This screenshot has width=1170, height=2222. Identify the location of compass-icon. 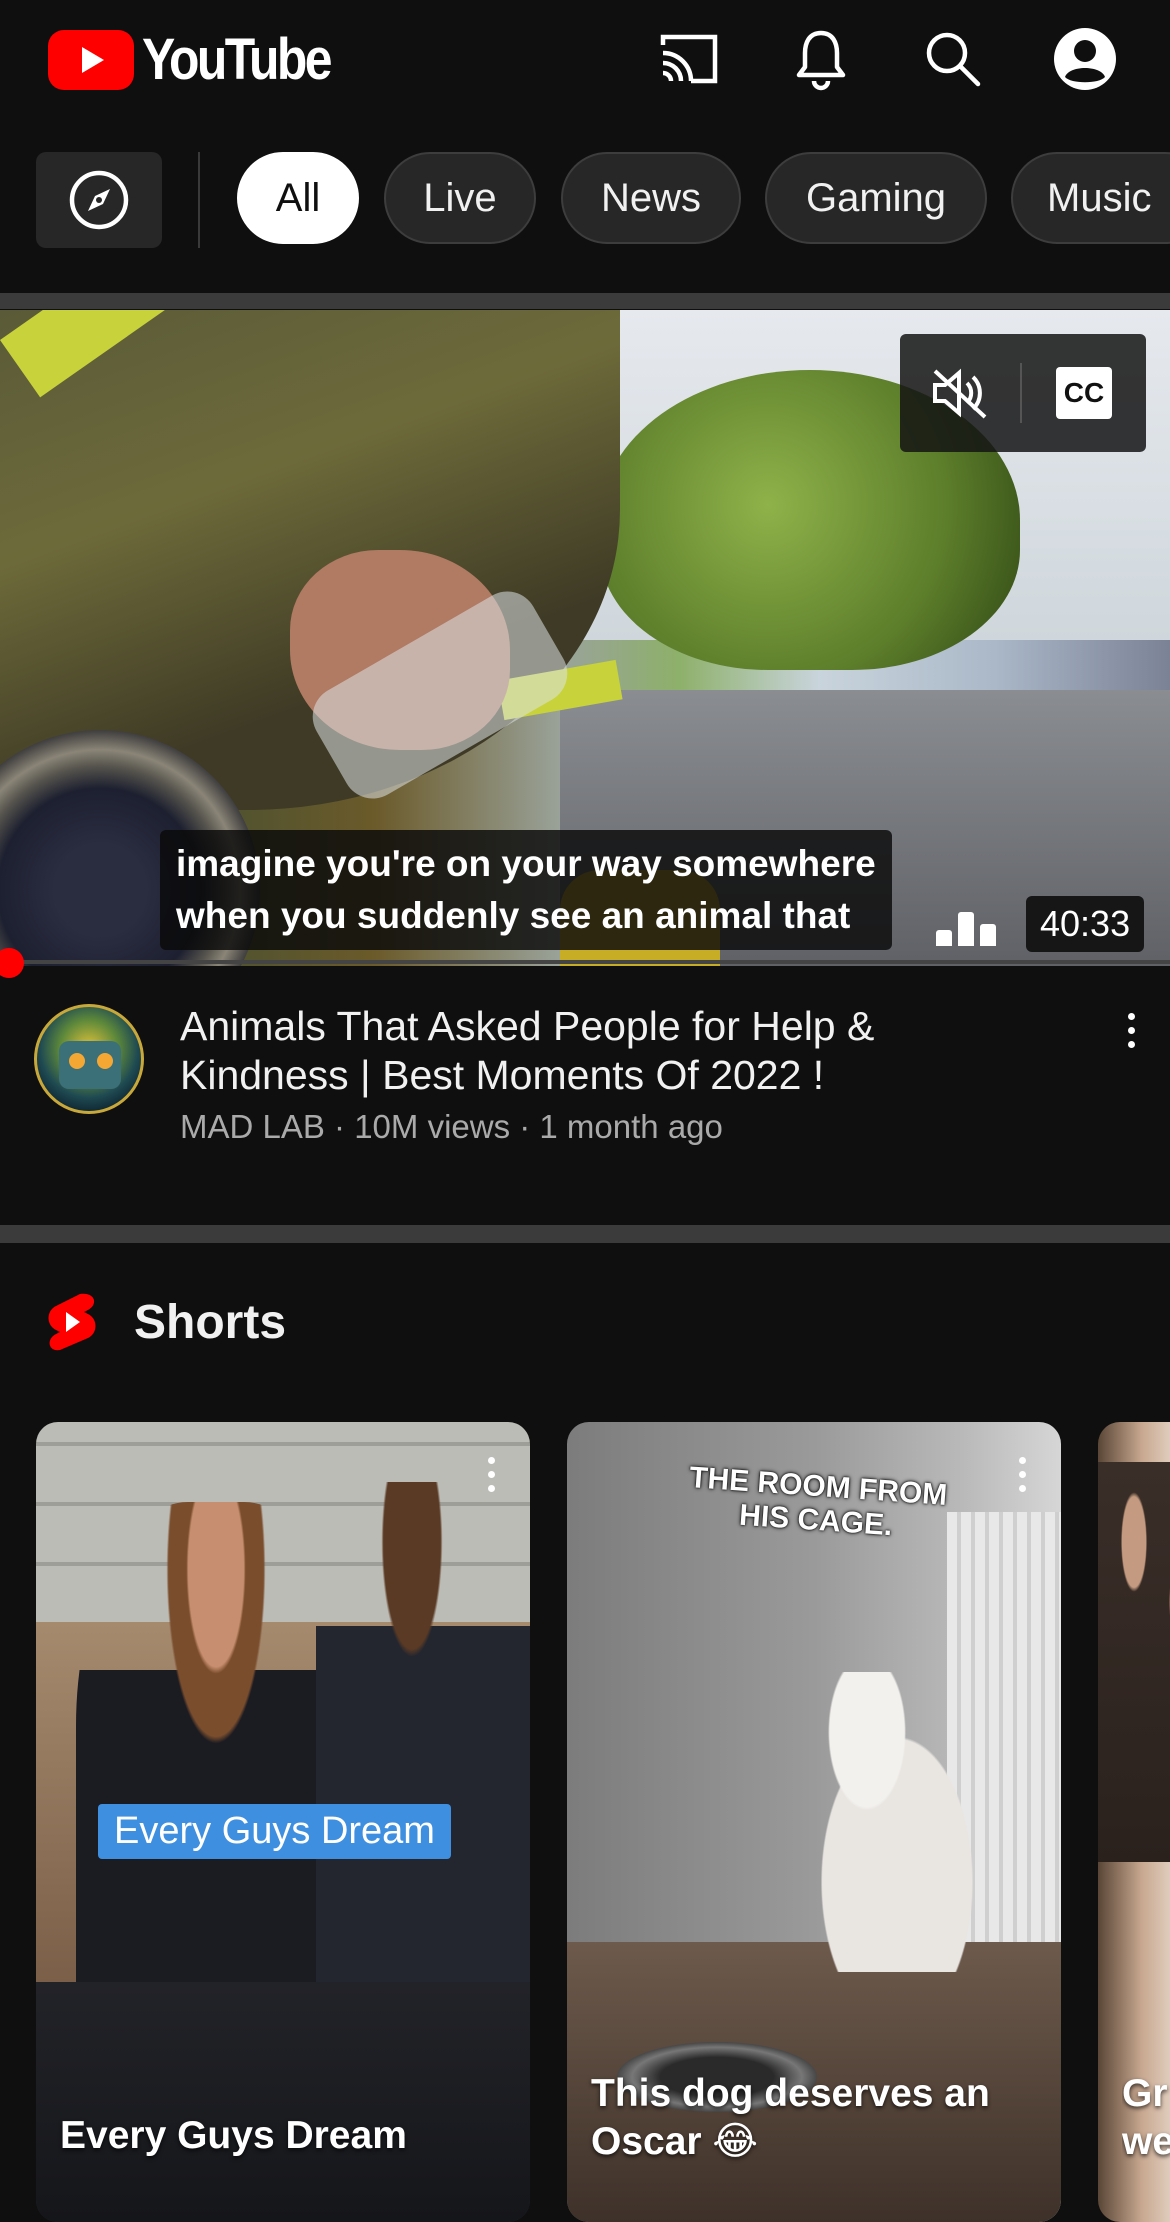
(99, 200).